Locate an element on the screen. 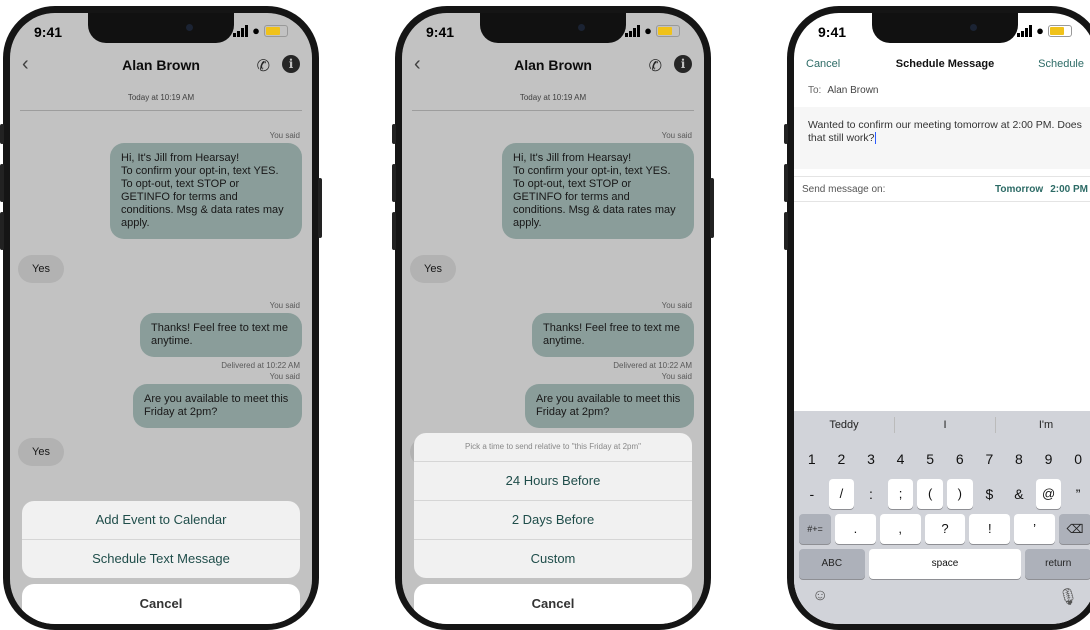  send-time: 2:00 PM is located at coordinates (1069, 189).